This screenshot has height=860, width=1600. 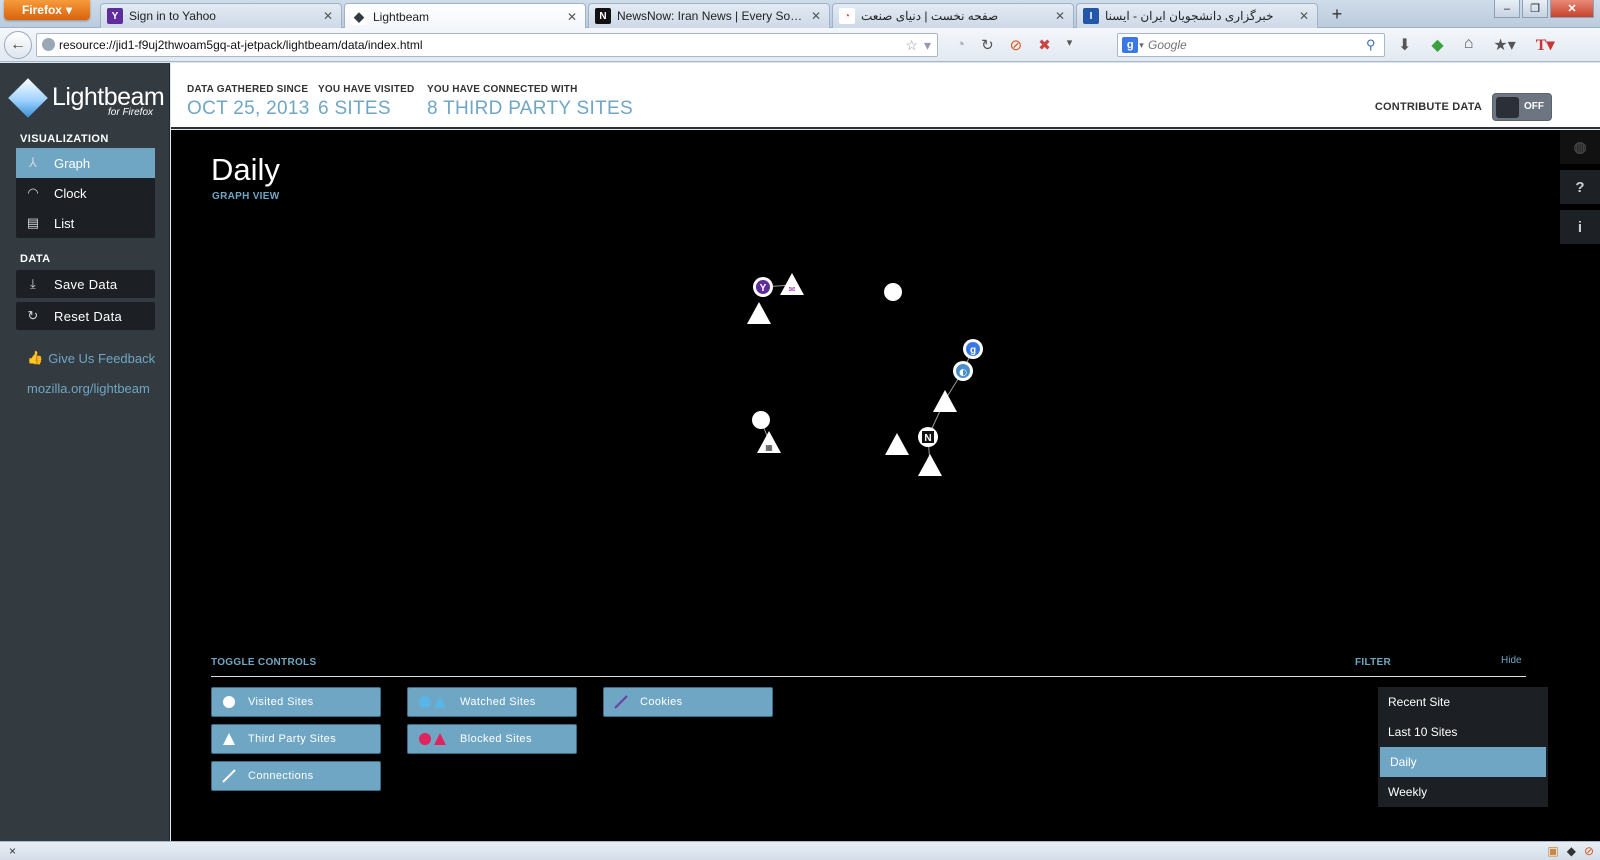 I want to click on graph-icon: ⅄, so click(x=33, y=162).